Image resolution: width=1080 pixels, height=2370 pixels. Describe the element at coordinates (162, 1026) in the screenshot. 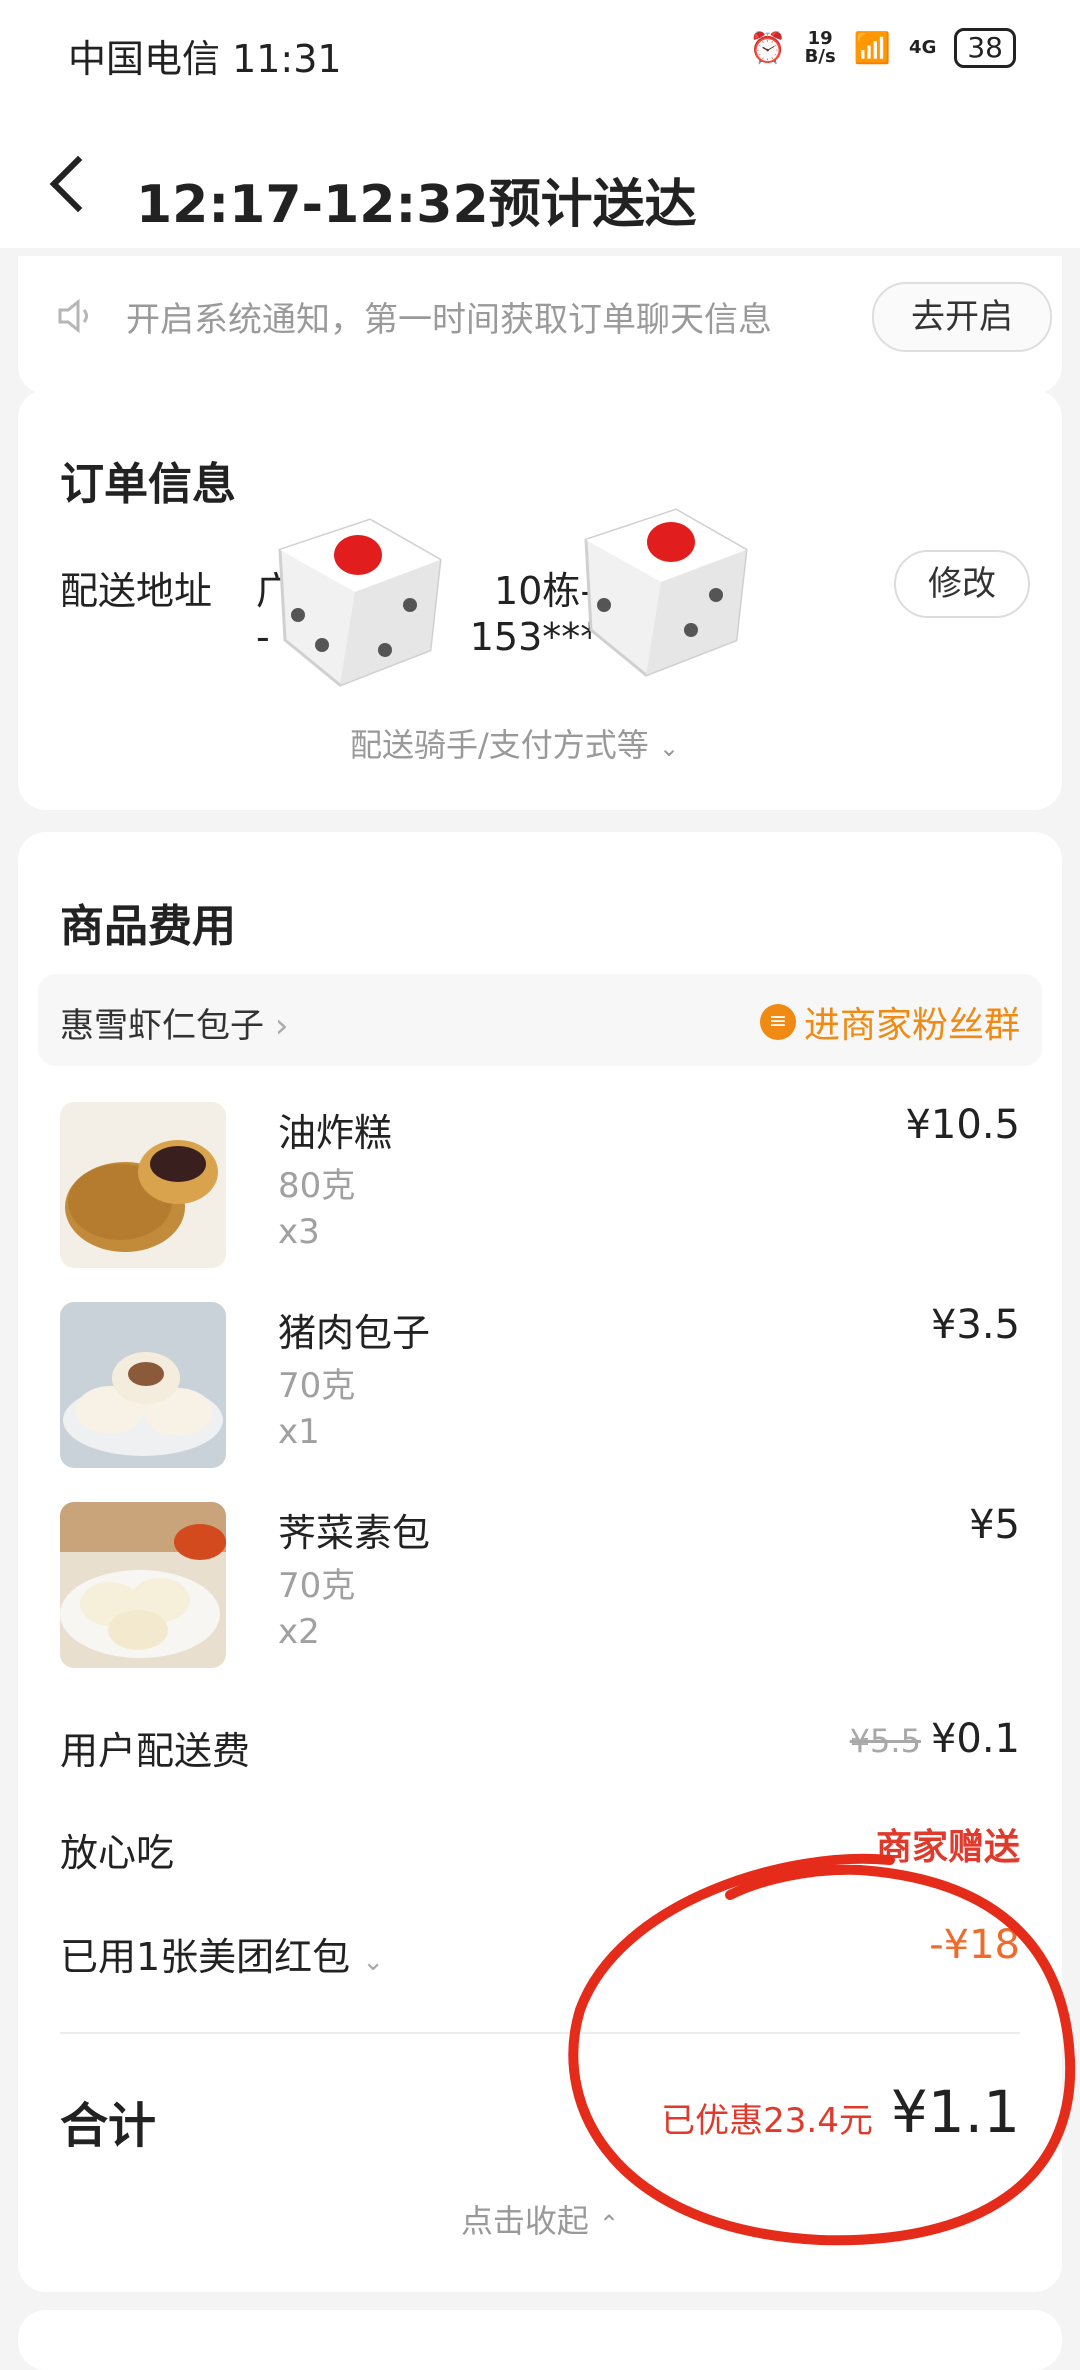

I see `shop-name-text: 惠雪虾仁包子` at that location.